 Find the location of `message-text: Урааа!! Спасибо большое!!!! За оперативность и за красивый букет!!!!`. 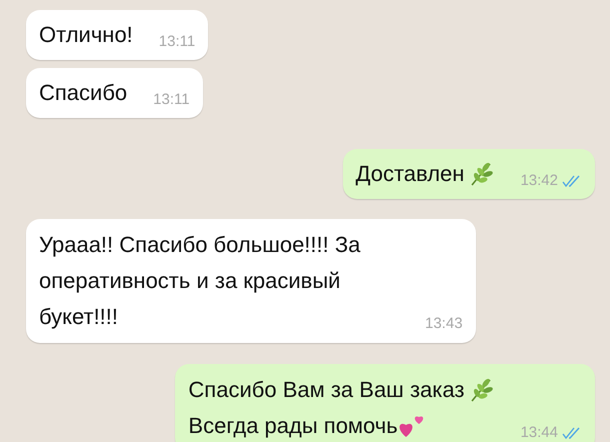

message-text: Урааа!! Спасибо большое!!!! За оперативность и за красивый букет!!!! is located at coordinates (200, 281).